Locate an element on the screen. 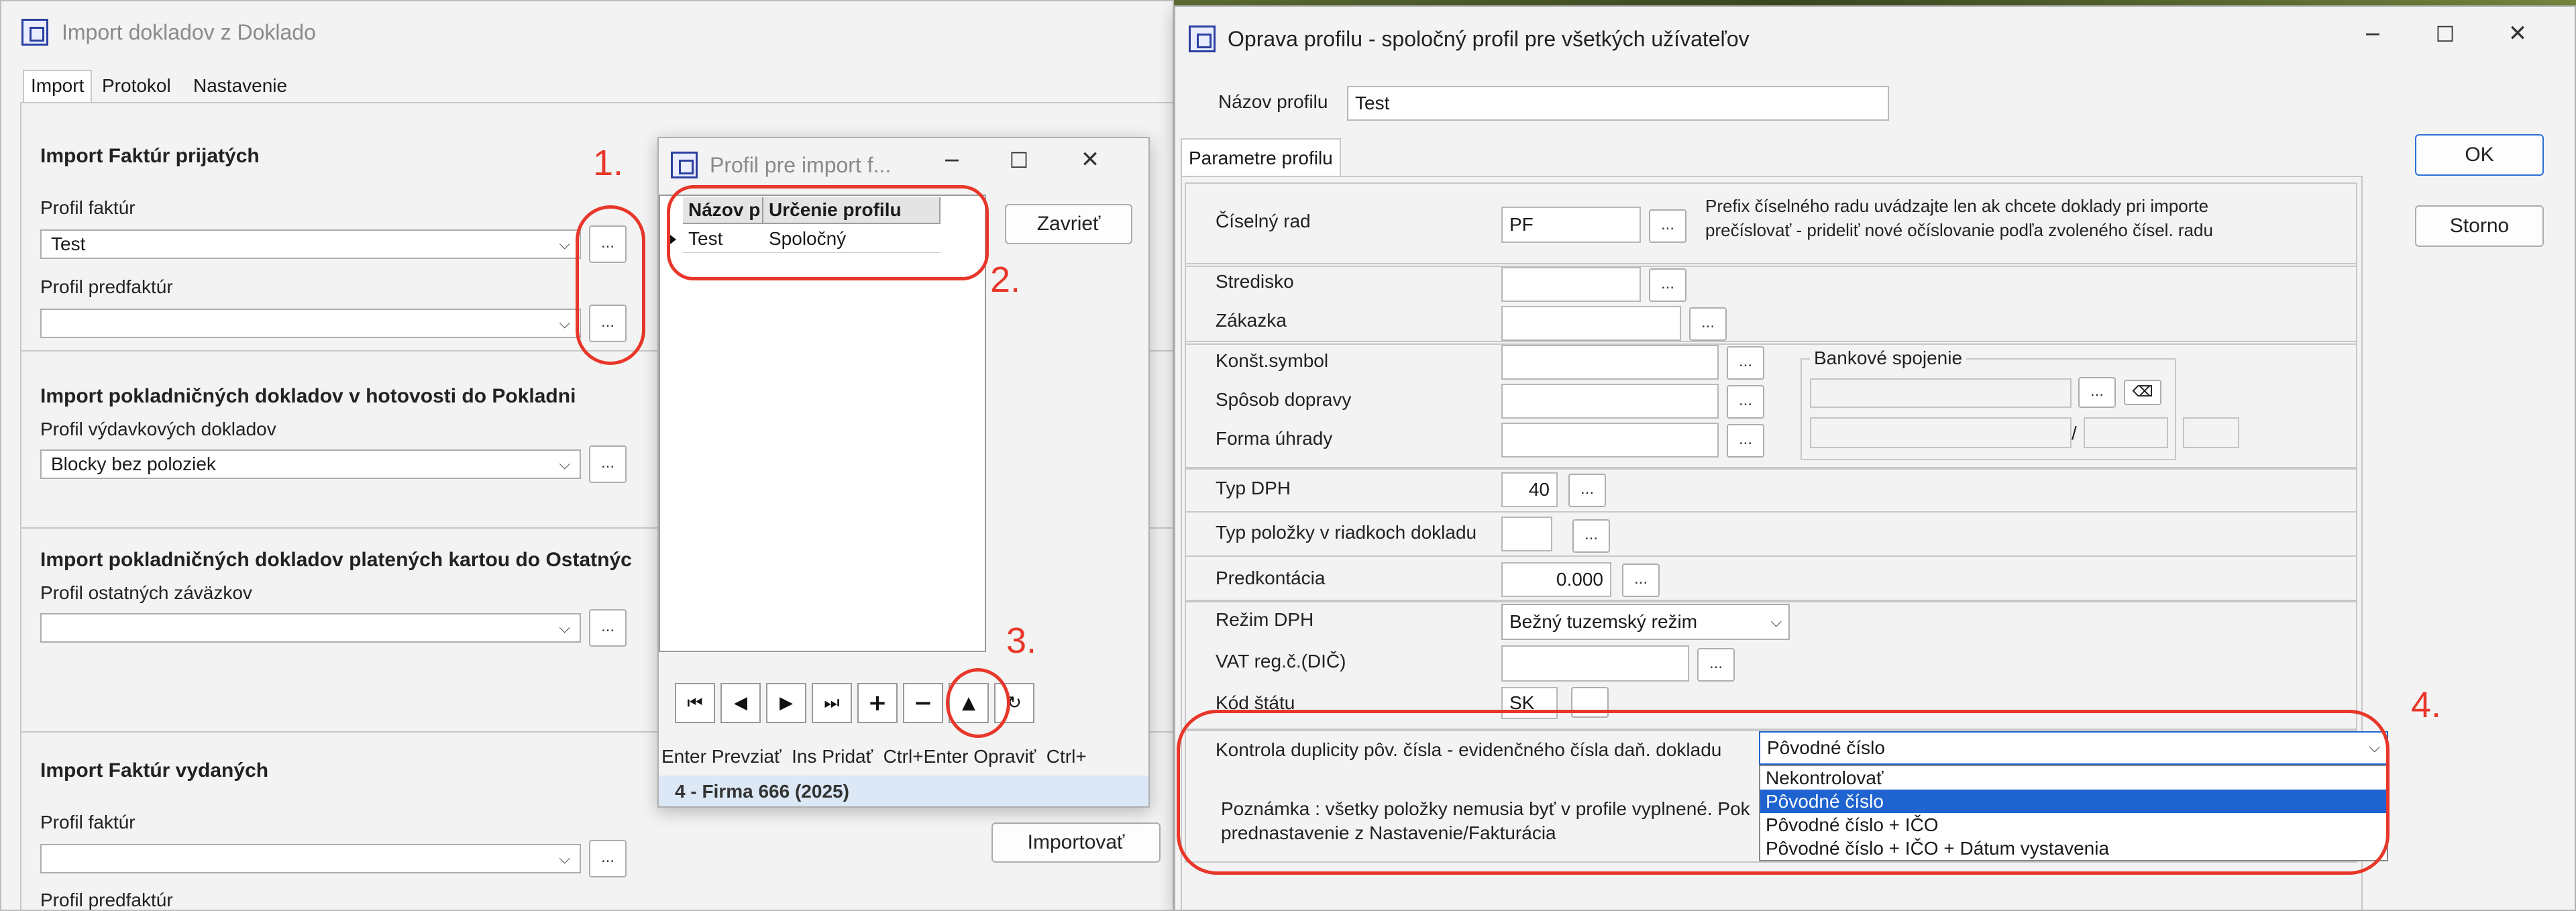 The width and height of the screenshot is (2576, 911). vat-reg-input is located at coordinates (1595, 663).